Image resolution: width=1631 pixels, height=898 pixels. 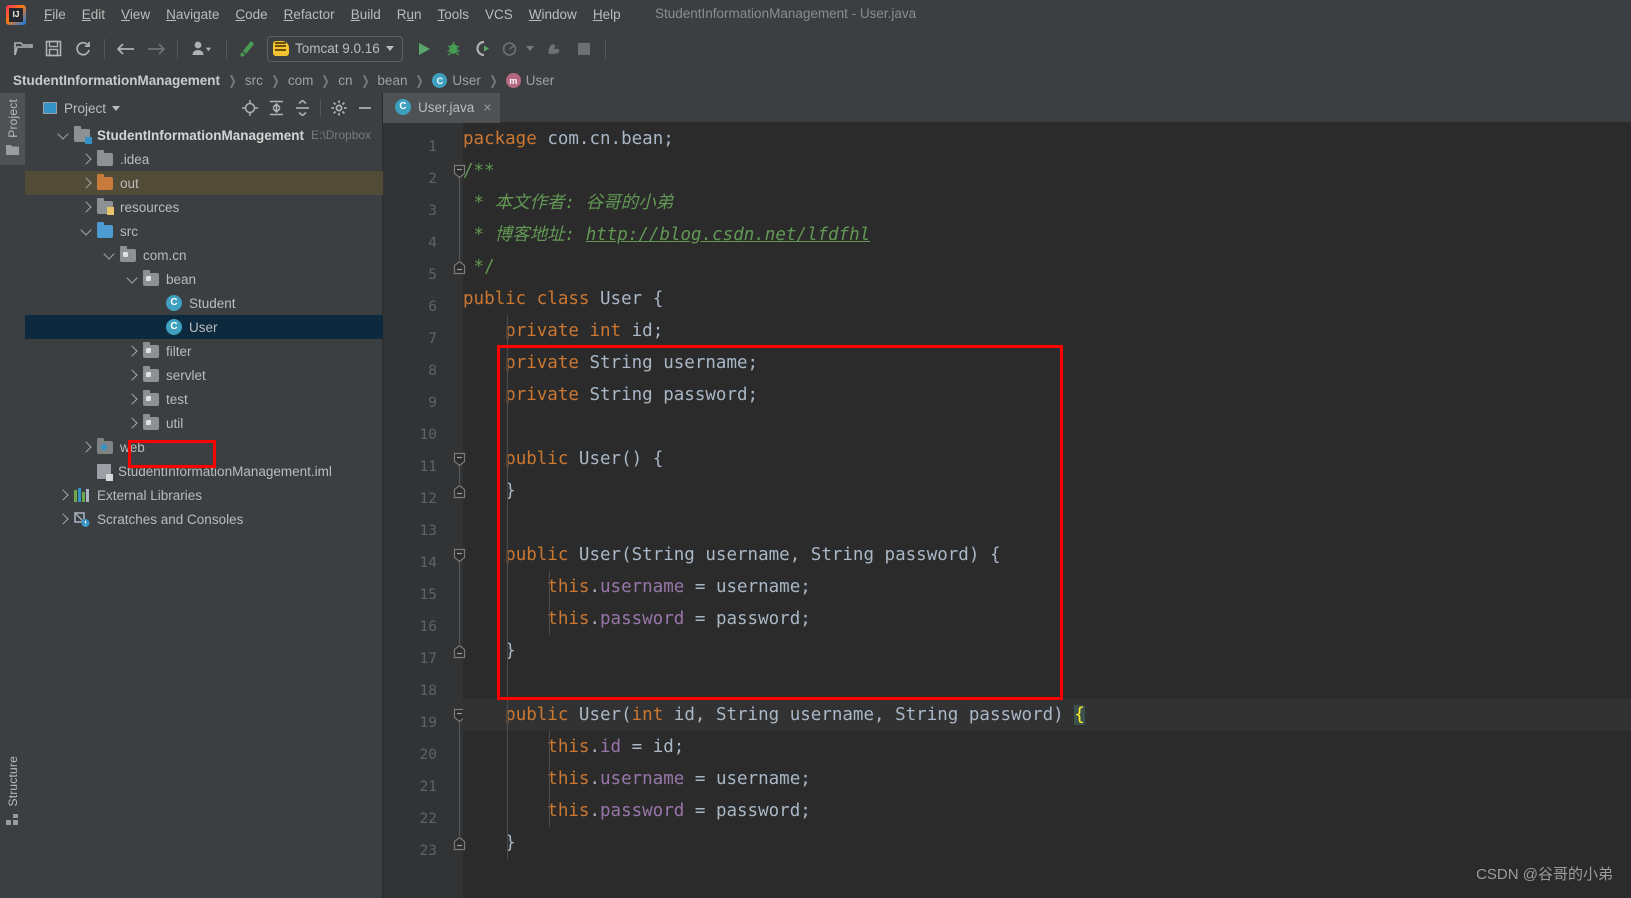 What do you see at coordinates (250, 108) in the screenshot?
I see `locate-target-icon` at bounding box center [250, 108].